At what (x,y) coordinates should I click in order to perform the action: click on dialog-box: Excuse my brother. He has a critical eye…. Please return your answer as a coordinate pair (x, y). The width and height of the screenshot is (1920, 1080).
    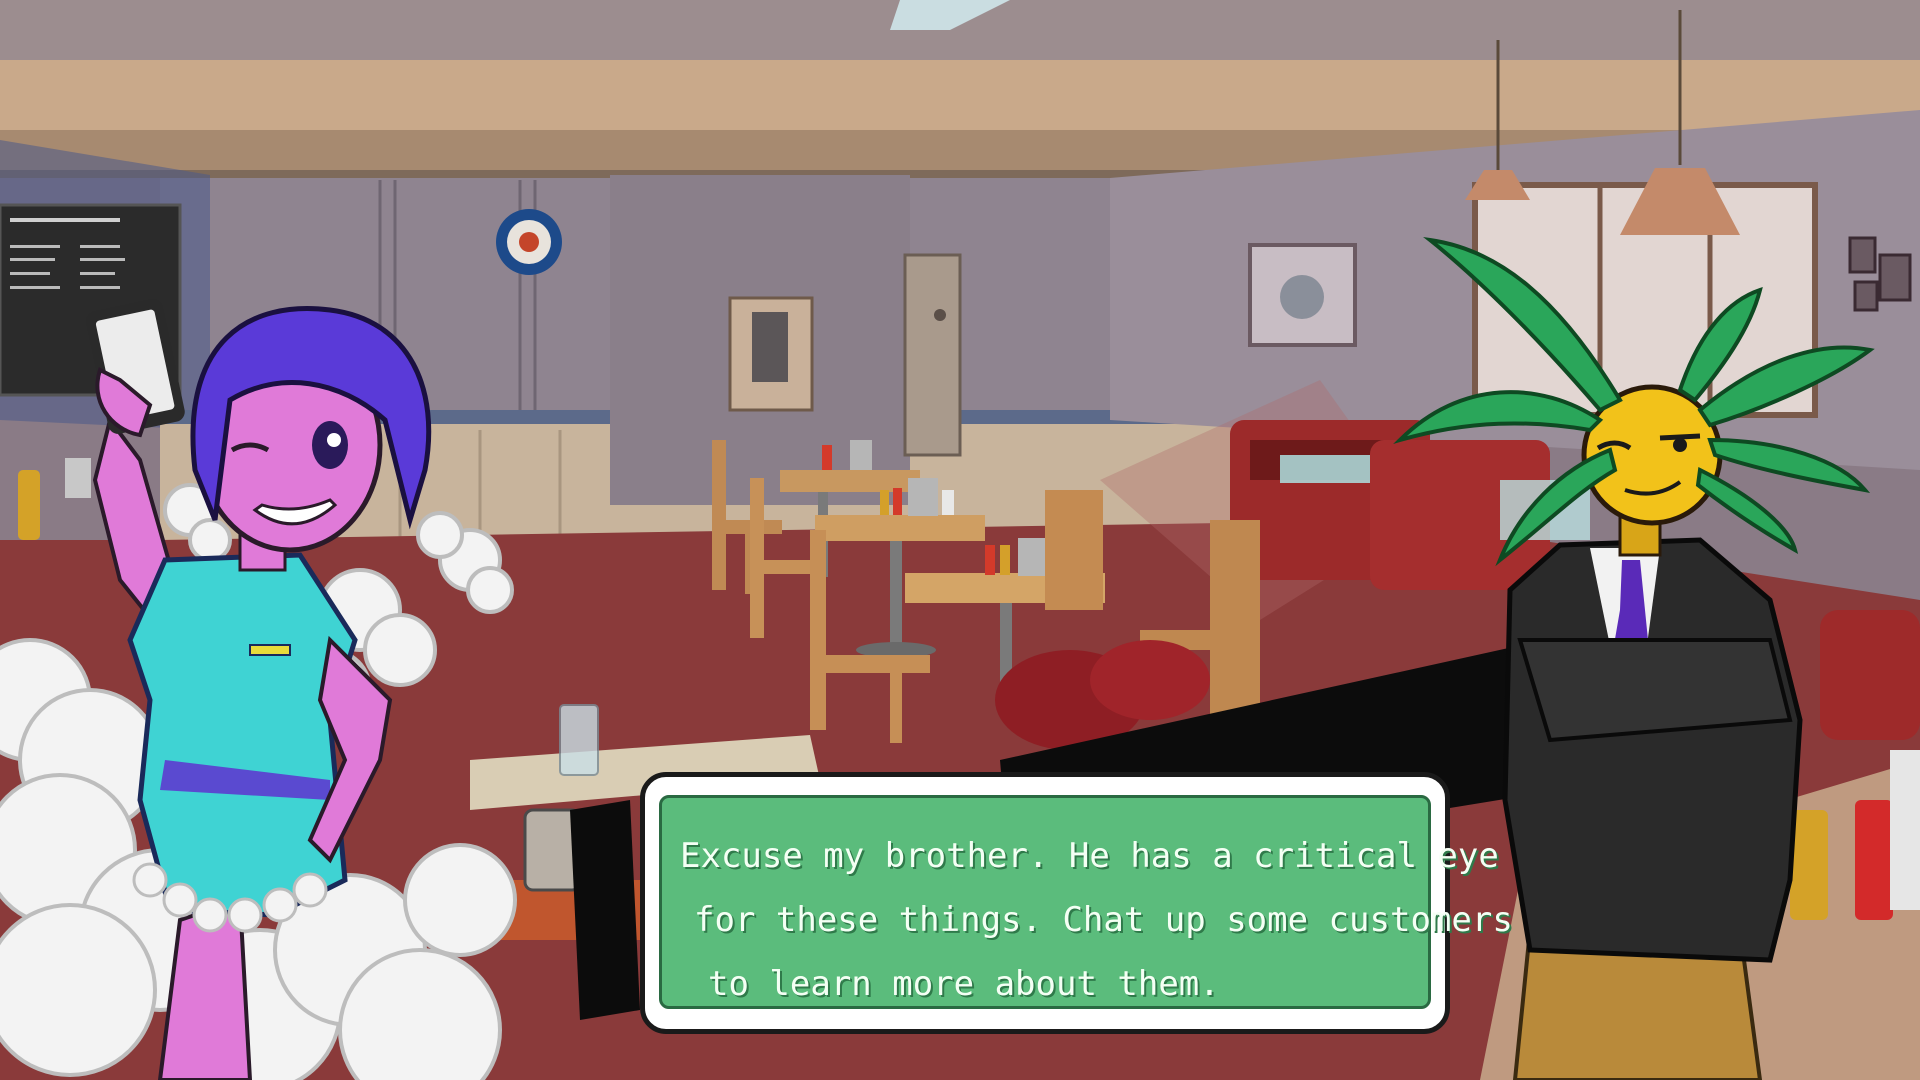
    Looking at the image, I should click on (1076, 903).